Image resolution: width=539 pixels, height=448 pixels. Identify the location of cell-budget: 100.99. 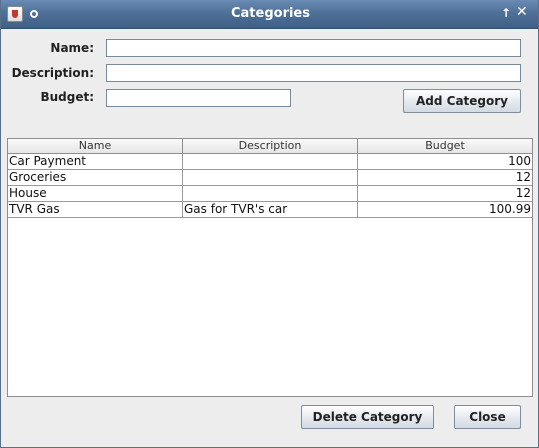
(510, 209).